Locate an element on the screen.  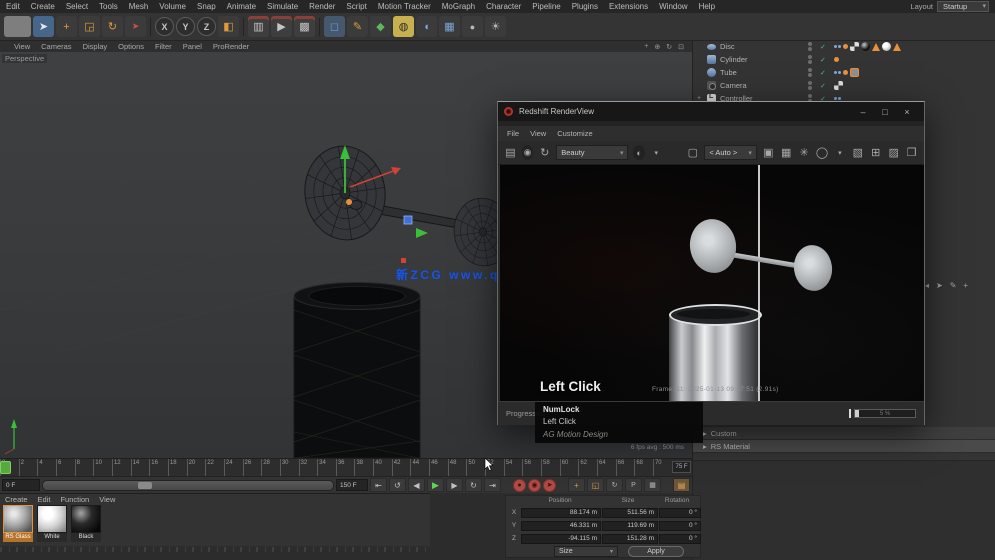
material-item: Black is located at coordinates (86, 523).